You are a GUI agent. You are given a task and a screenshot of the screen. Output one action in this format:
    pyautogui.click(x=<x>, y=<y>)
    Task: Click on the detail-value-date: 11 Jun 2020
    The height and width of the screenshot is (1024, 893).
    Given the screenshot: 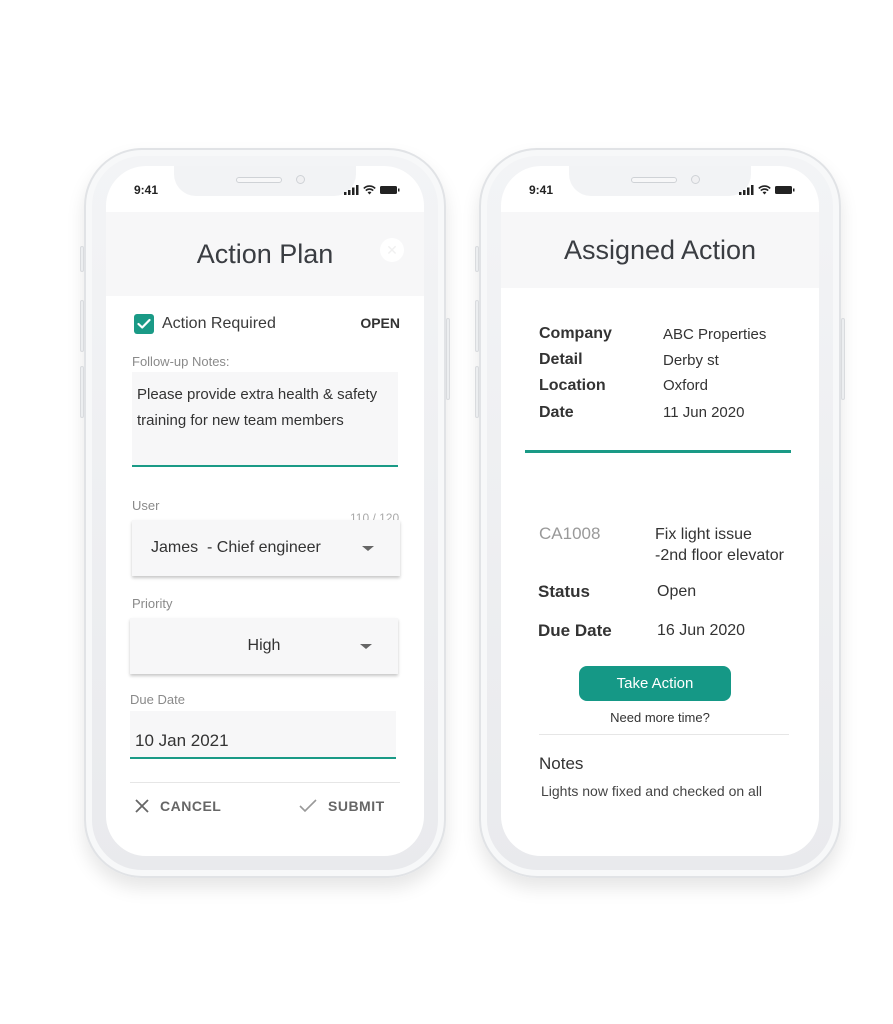 What is the action you would take?
    pyautogui.click(x=704, y=412)
    